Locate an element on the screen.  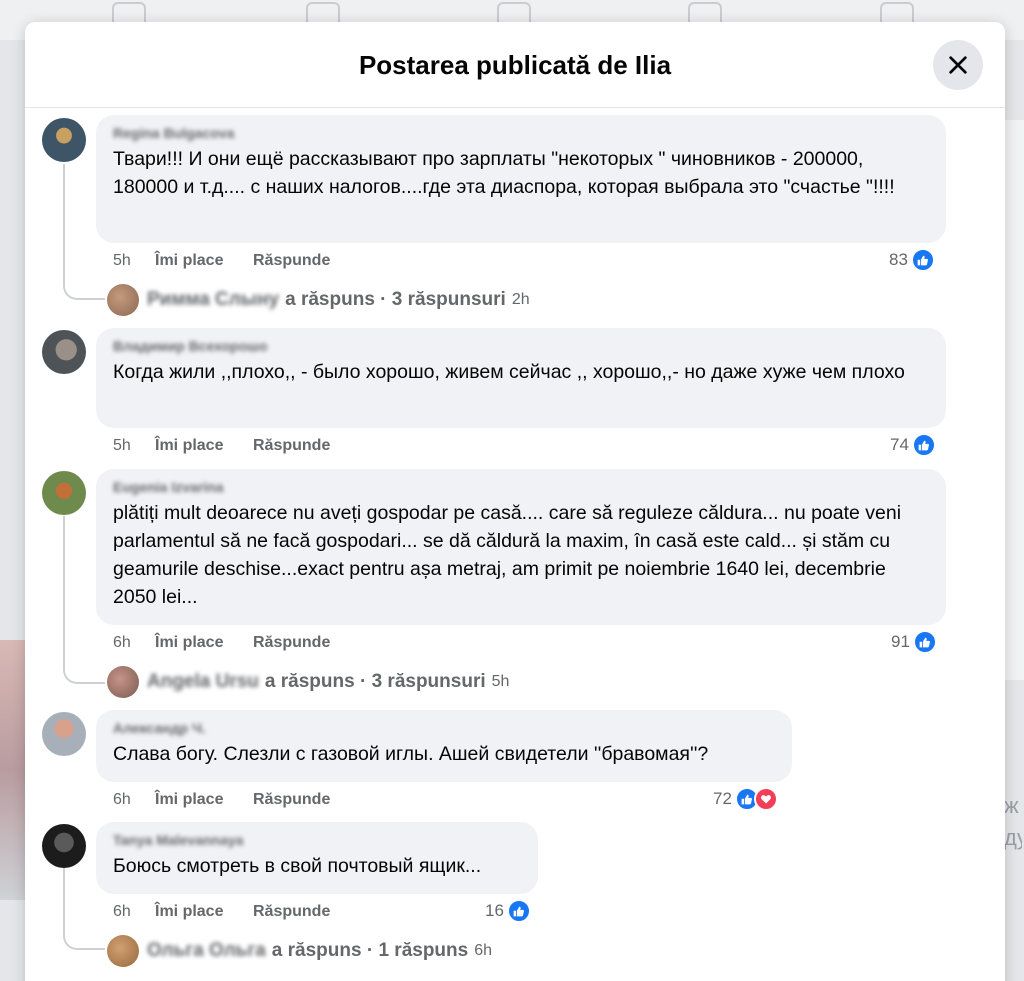
close-button is located at coordinates (958, 65).